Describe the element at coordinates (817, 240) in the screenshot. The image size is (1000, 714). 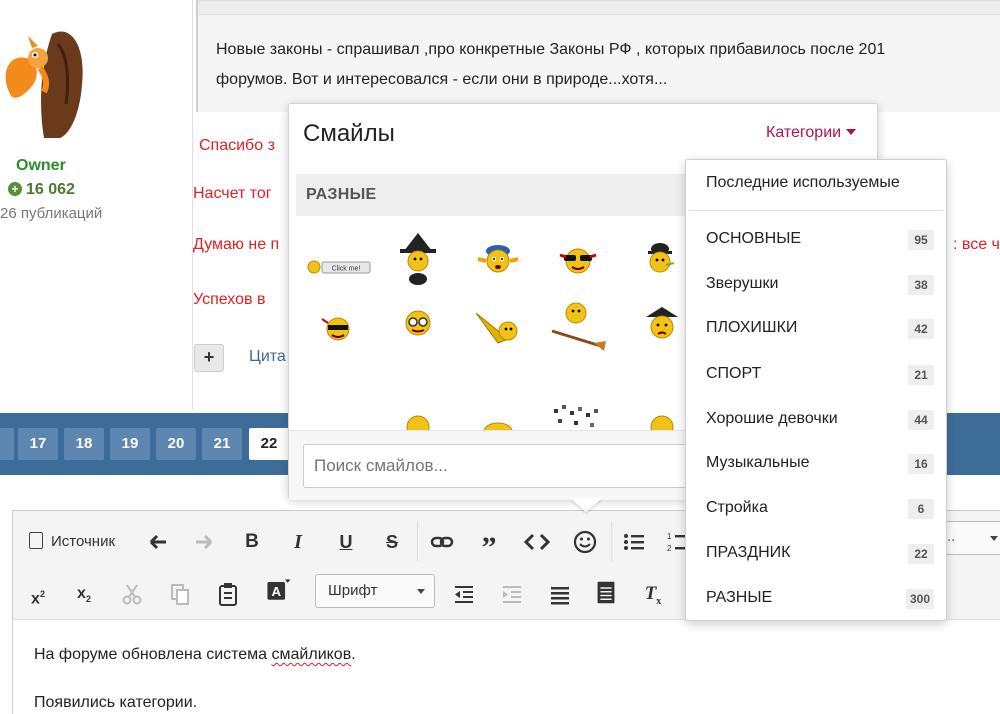
I see `category-item: ОСНОВНЫЕ 95` at that location.